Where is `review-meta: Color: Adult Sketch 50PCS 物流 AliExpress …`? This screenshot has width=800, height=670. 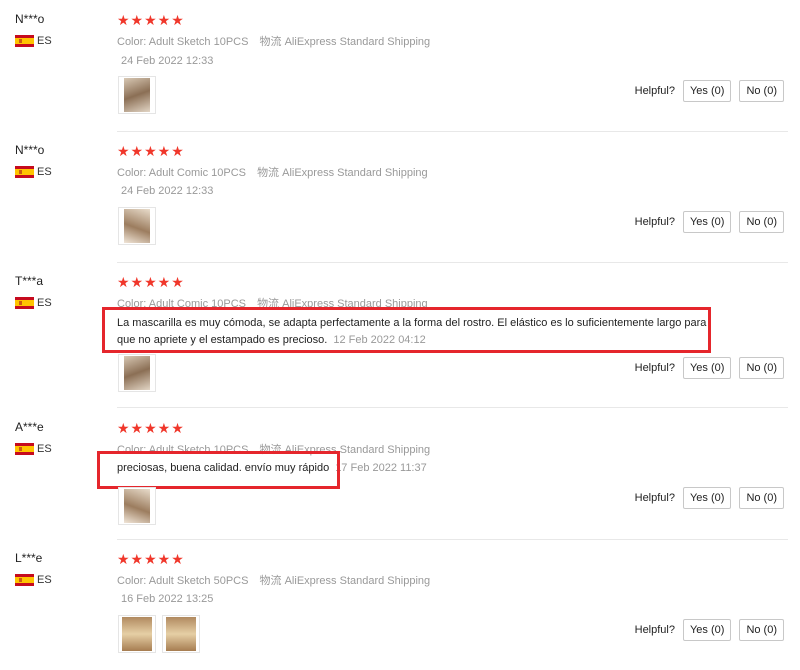 review-meta: Color: Adult Sketch 50PCS 物流 AliExpress … is located at coordinates (273, 580).